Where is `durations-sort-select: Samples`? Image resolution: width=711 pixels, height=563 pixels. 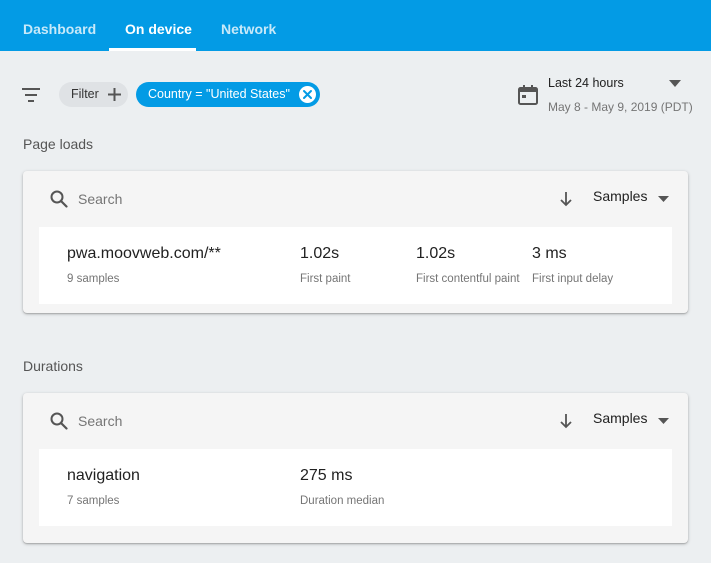 durations-sort-select: Samples is located at coordinates (620, 418).